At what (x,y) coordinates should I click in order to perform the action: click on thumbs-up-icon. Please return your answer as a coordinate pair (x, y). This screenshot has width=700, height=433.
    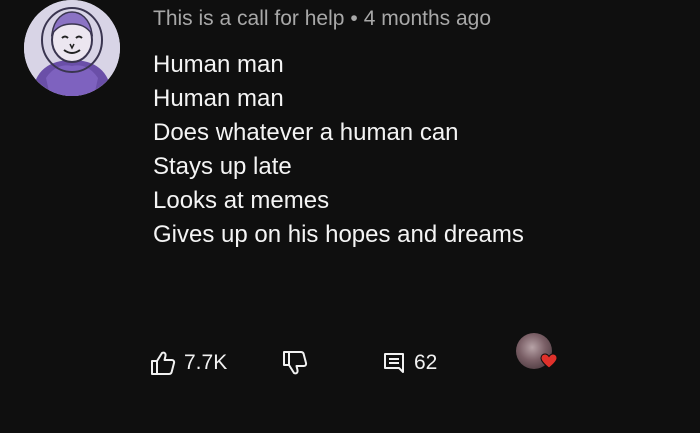
    Looking at the image, I should click on (163, 363).